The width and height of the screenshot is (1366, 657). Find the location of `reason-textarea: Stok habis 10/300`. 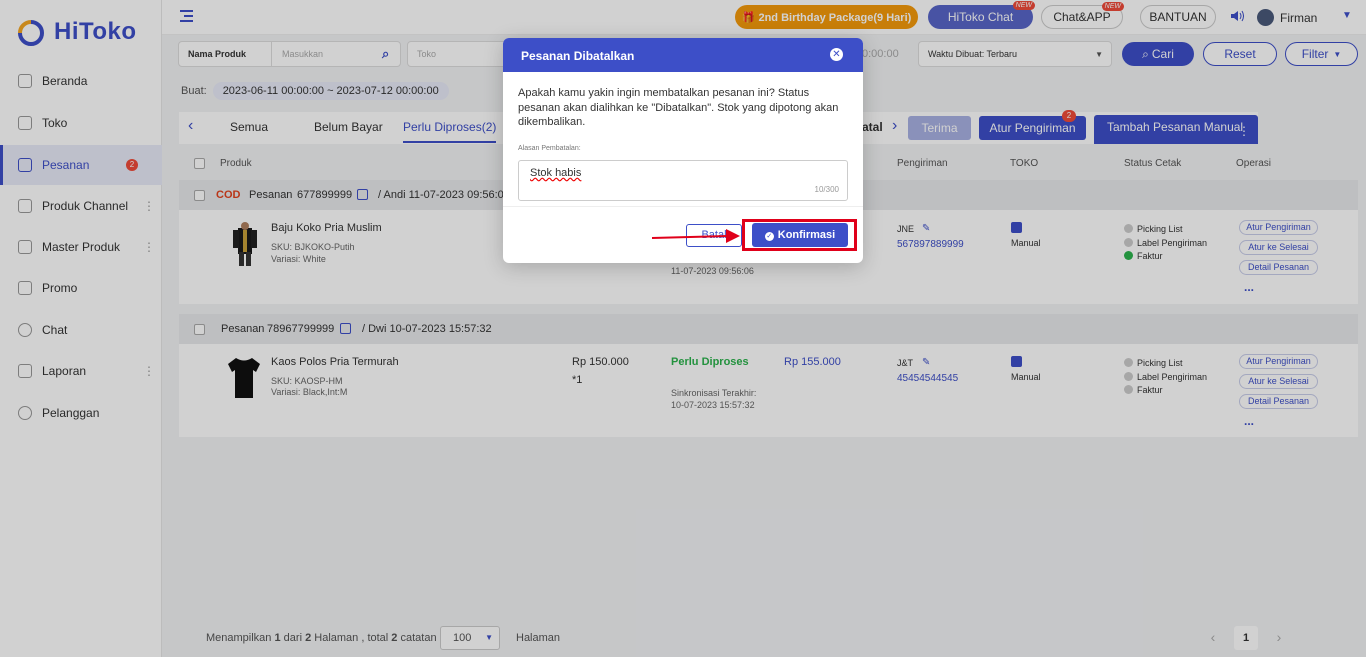

reason-textarea: Stok habis 10/300 is located at coordinates (683, 180).